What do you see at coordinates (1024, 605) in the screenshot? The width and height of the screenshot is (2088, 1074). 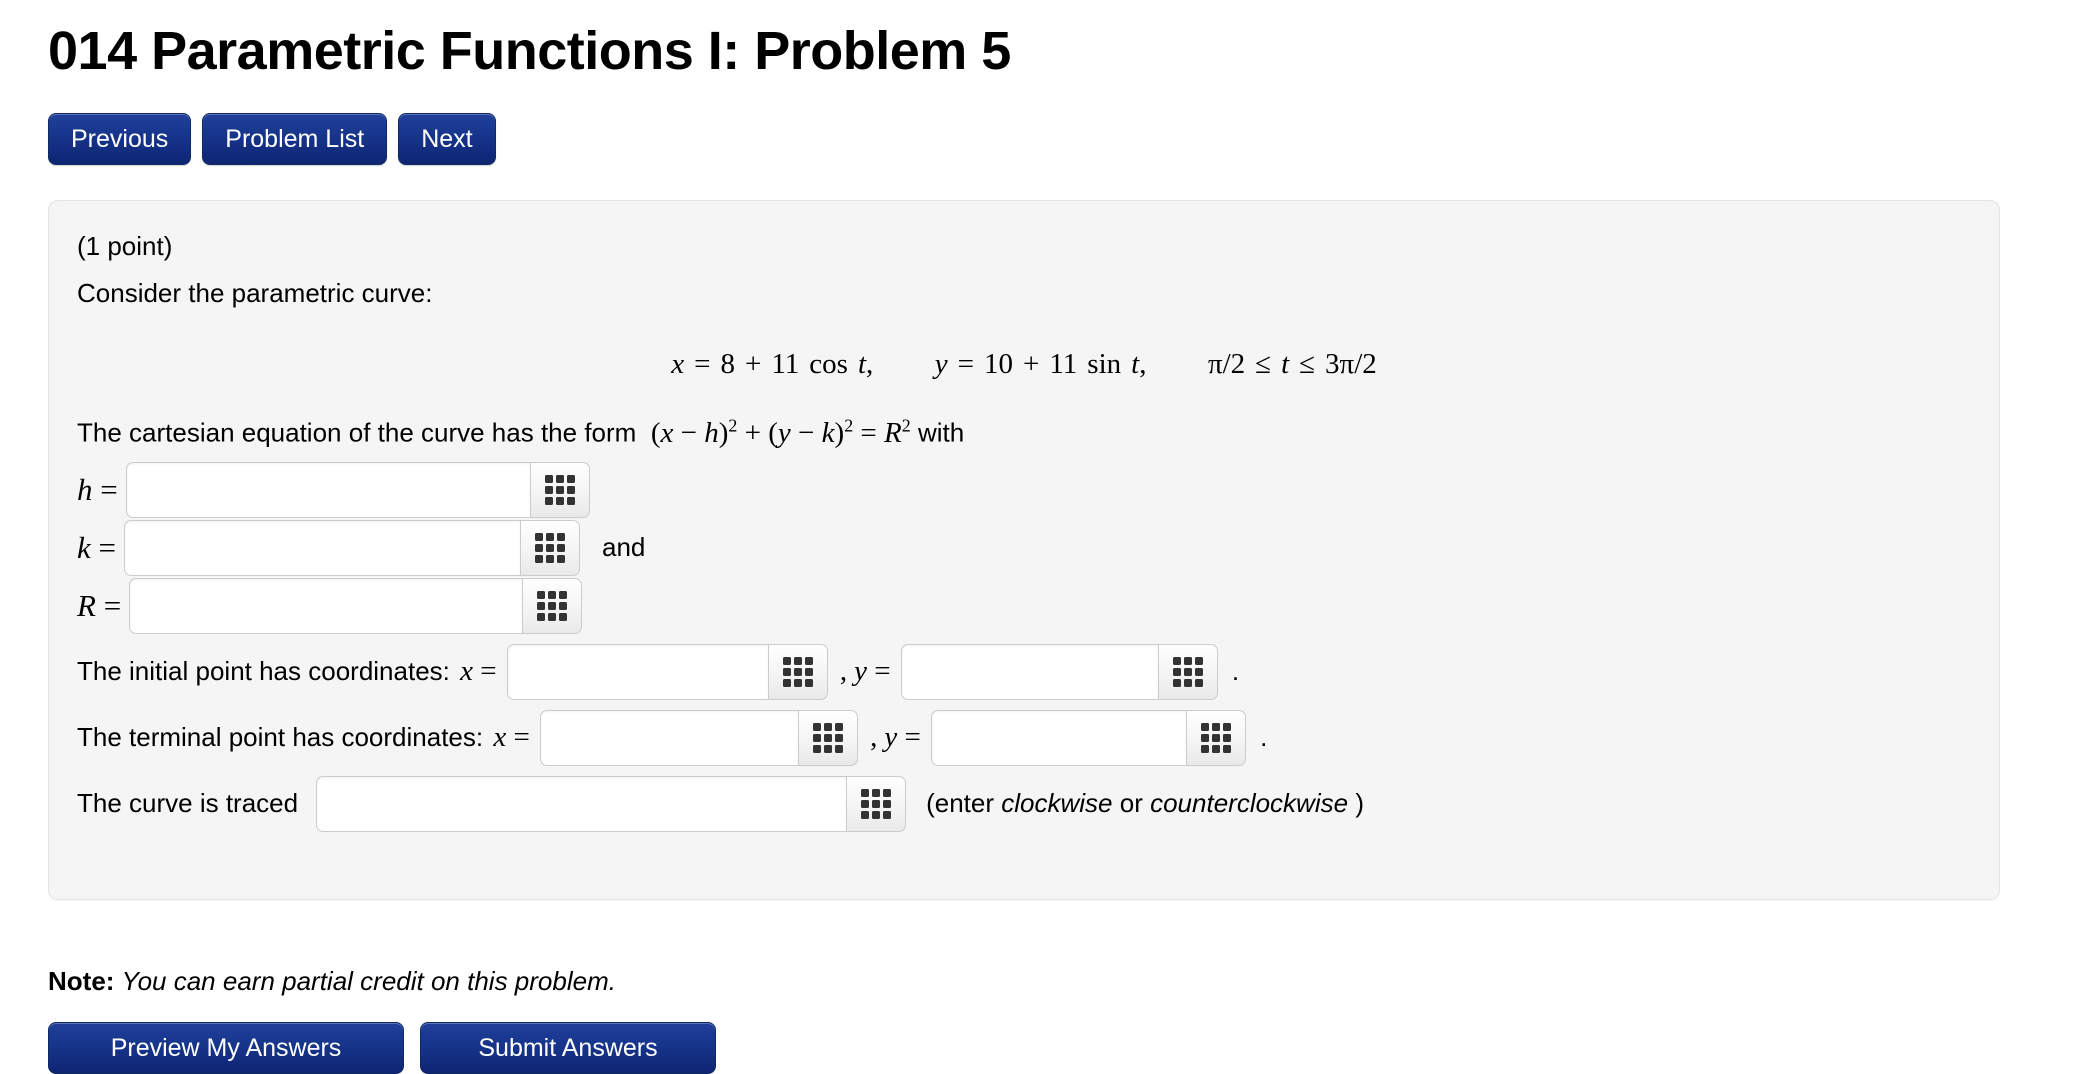 I see `answer-row-R: R =` at bounding box center [1024, 605].